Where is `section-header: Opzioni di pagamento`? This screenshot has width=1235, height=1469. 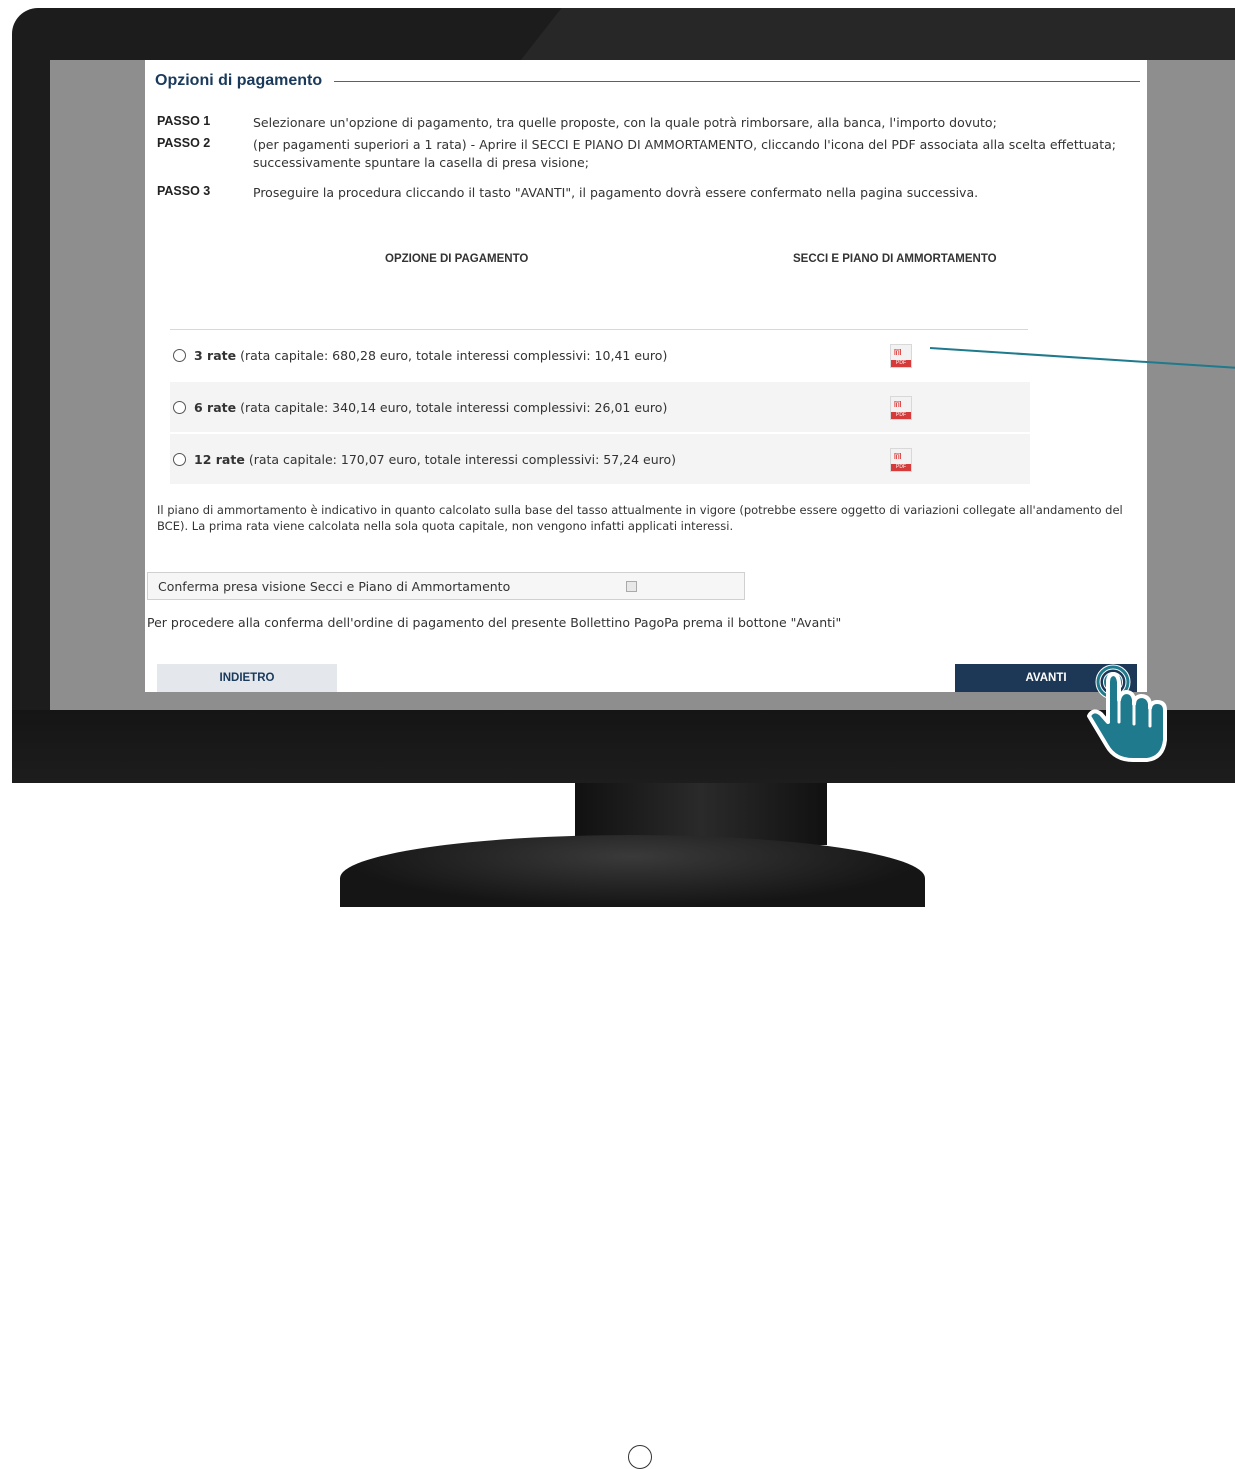
section-header: Opzioni di pagamento is located at coordinates (647, 81).